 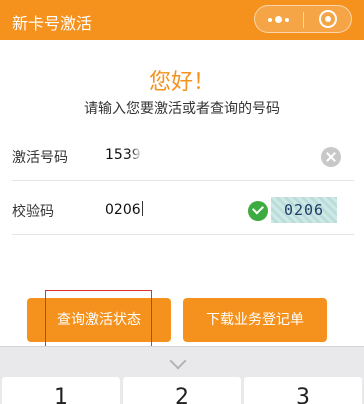 What do you see at coordinates (287, 20) in the screenshot?
I see `ellipsis-icon-right` at bounding box center [287, 20].